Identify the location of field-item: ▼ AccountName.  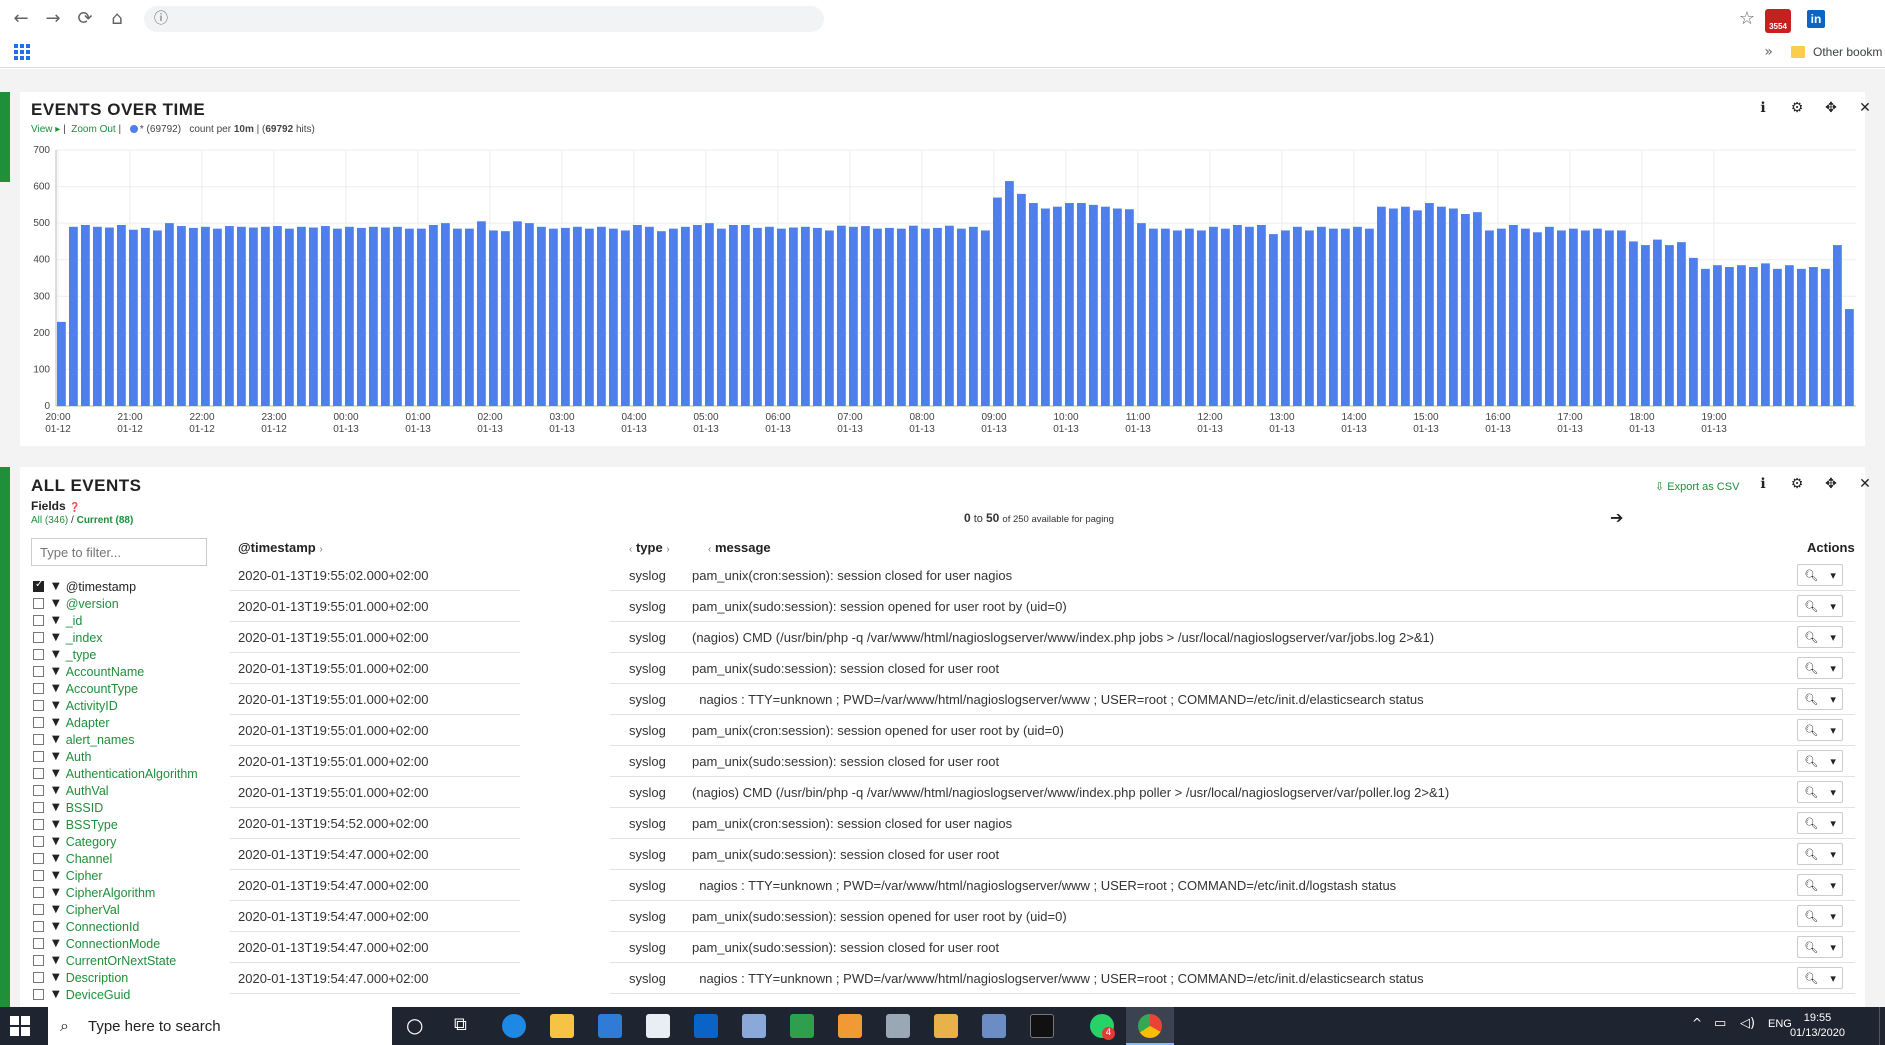
(128, 671).